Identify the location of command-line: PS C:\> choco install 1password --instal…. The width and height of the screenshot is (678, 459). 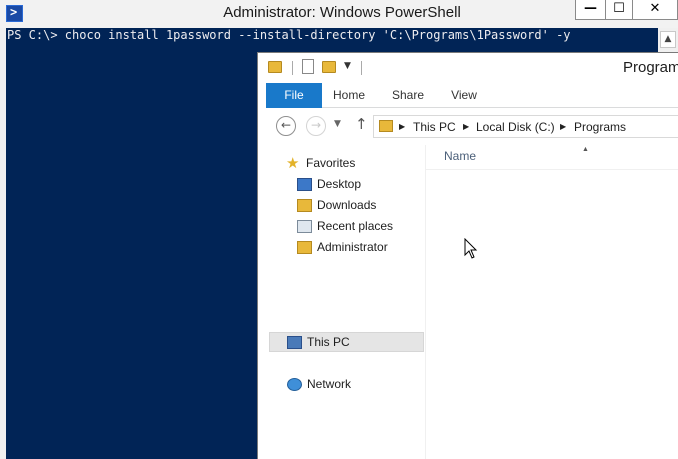
(289, 35).